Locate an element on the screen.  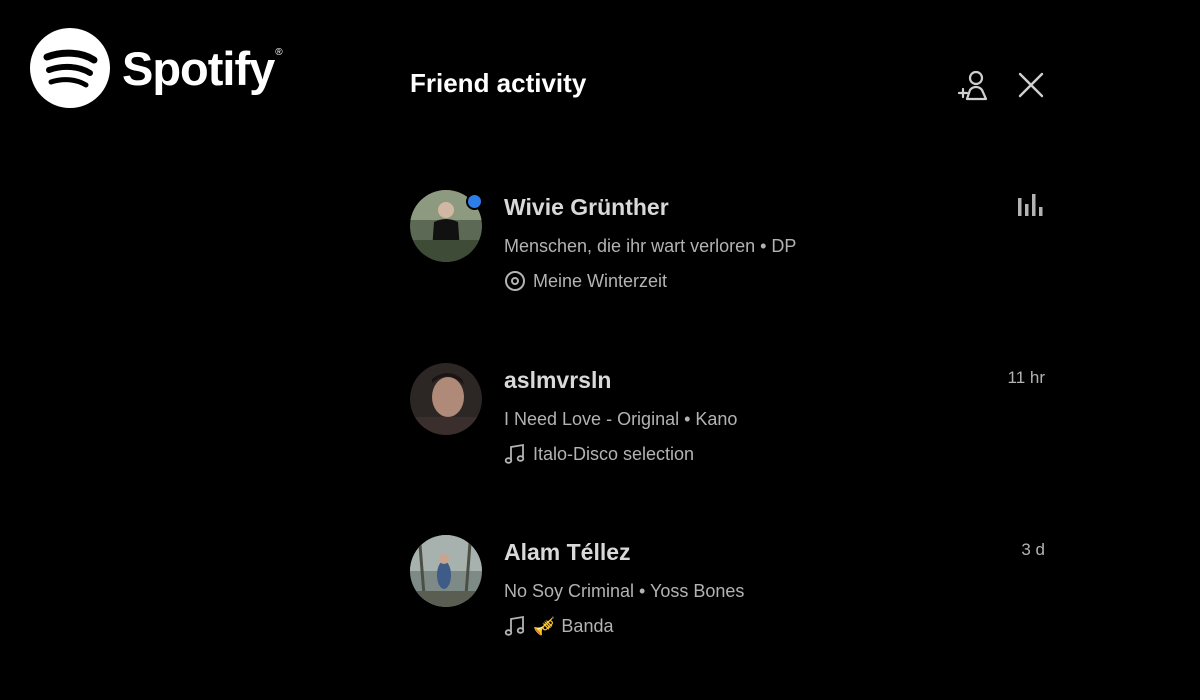
close-button is located at coordinates (1031, 85).